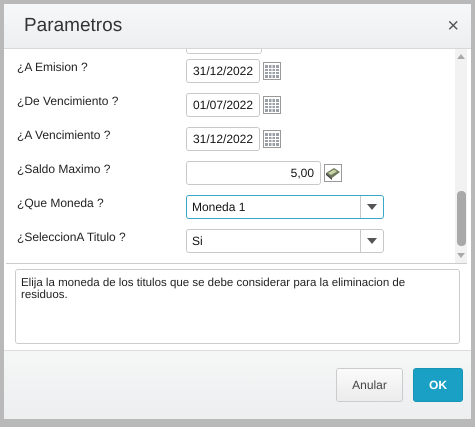  What do you see at coordinates (64, 168) in the screenshot?
I see `field-label: ¿Saldo Maximo ?` at bounding box center [64, 168].